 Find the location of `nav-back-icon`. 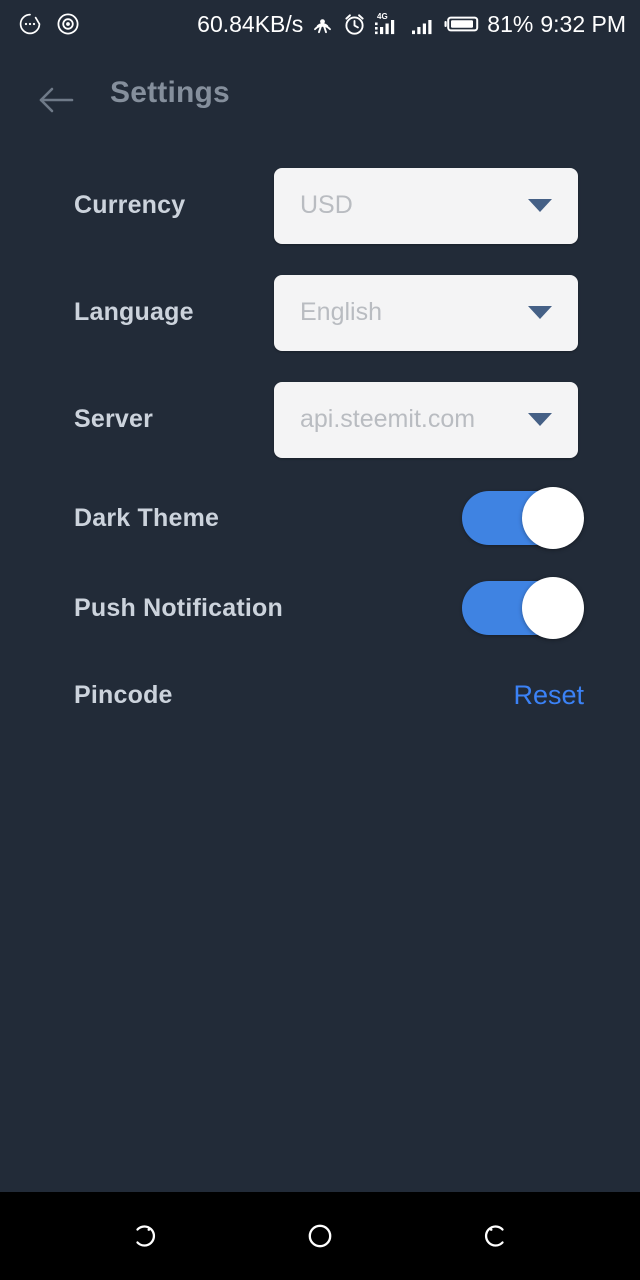

nav-back-icon is located at coordinates (497, 1236).